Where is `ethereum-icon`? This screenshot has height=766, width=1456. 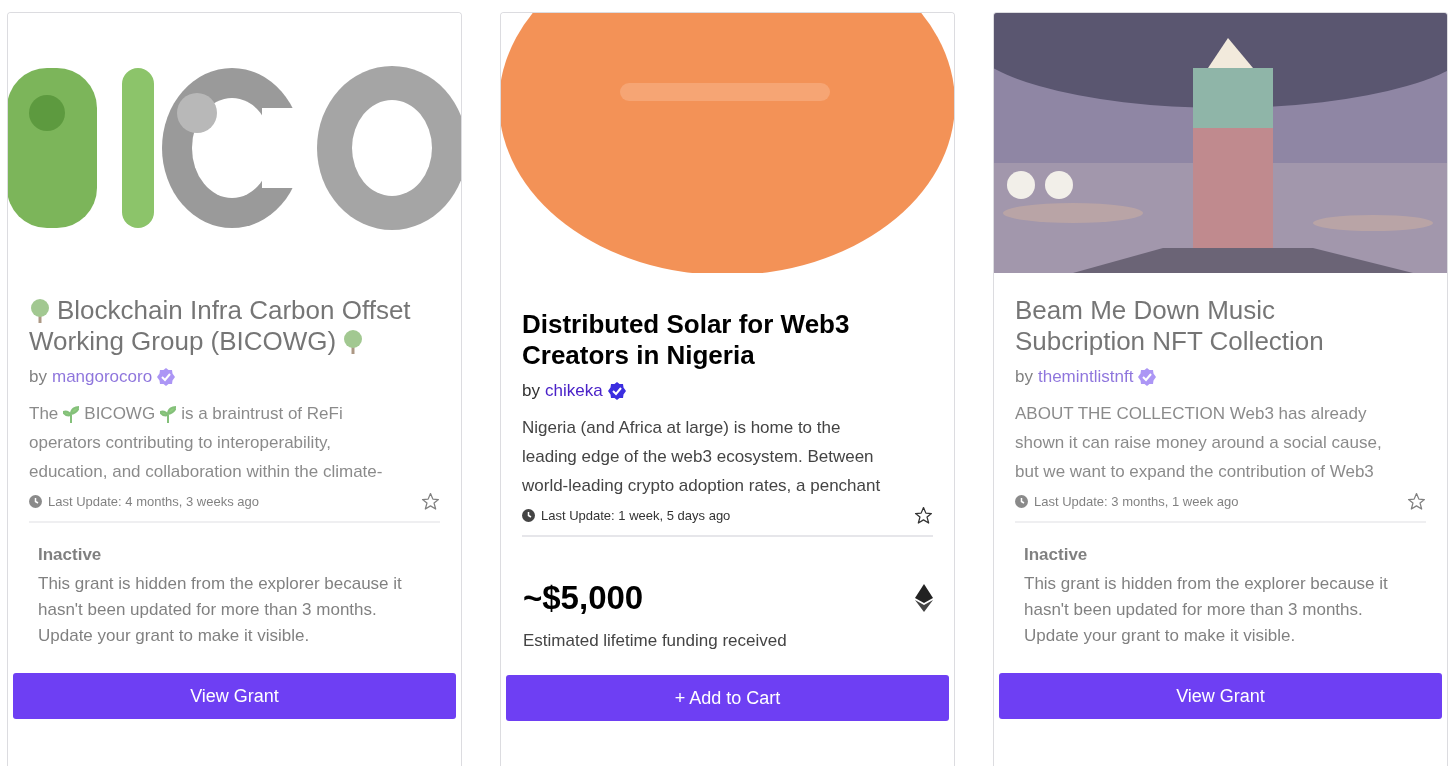 ethereum-icon is located at coordinates (924, 598).